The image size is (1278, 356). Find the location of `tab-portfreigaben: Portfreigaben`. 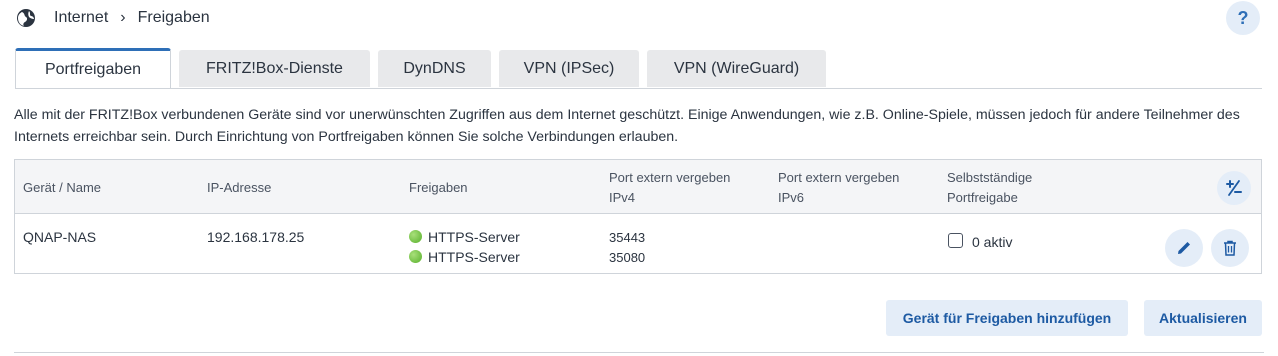

tab-portfreigaben: Portfreigaben is located at coordinates (93, 68).